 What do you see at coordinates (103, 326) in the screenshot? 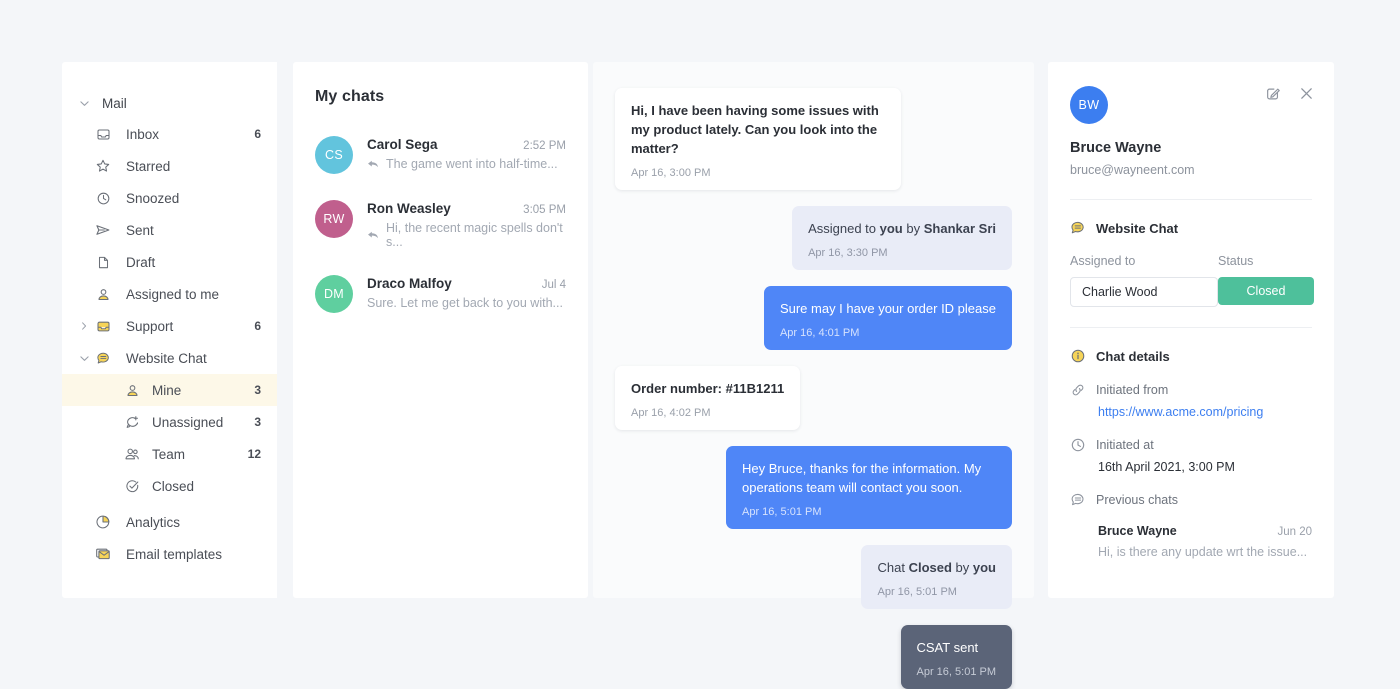
I see `tray-icon` at bounding box center [103, 326].